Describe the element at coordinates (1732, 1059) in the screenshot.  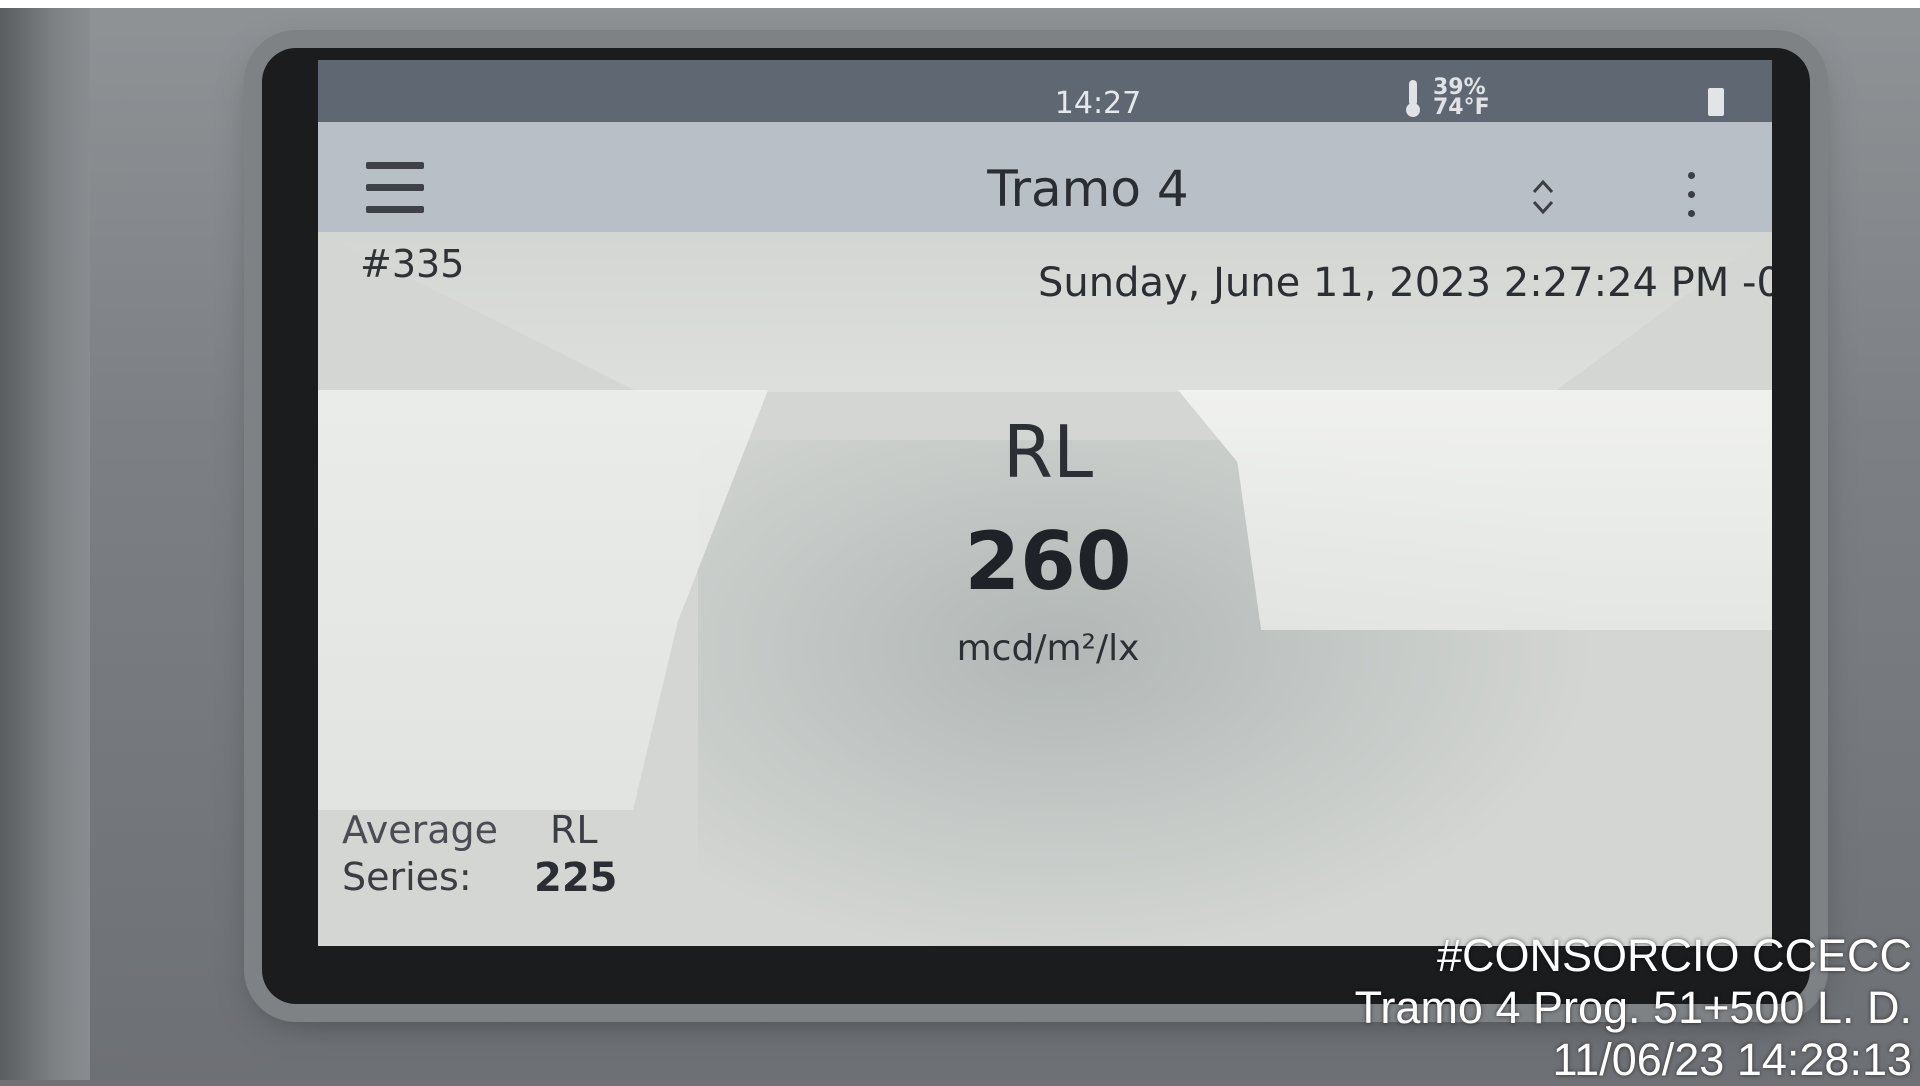
I see `watermark-line3: 11/06/23 14:28:13` at that location.